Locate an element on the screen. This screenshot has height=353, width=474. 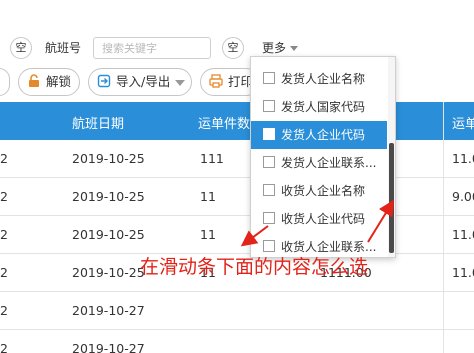
unlock-icon is located at coordinates (34, 79).